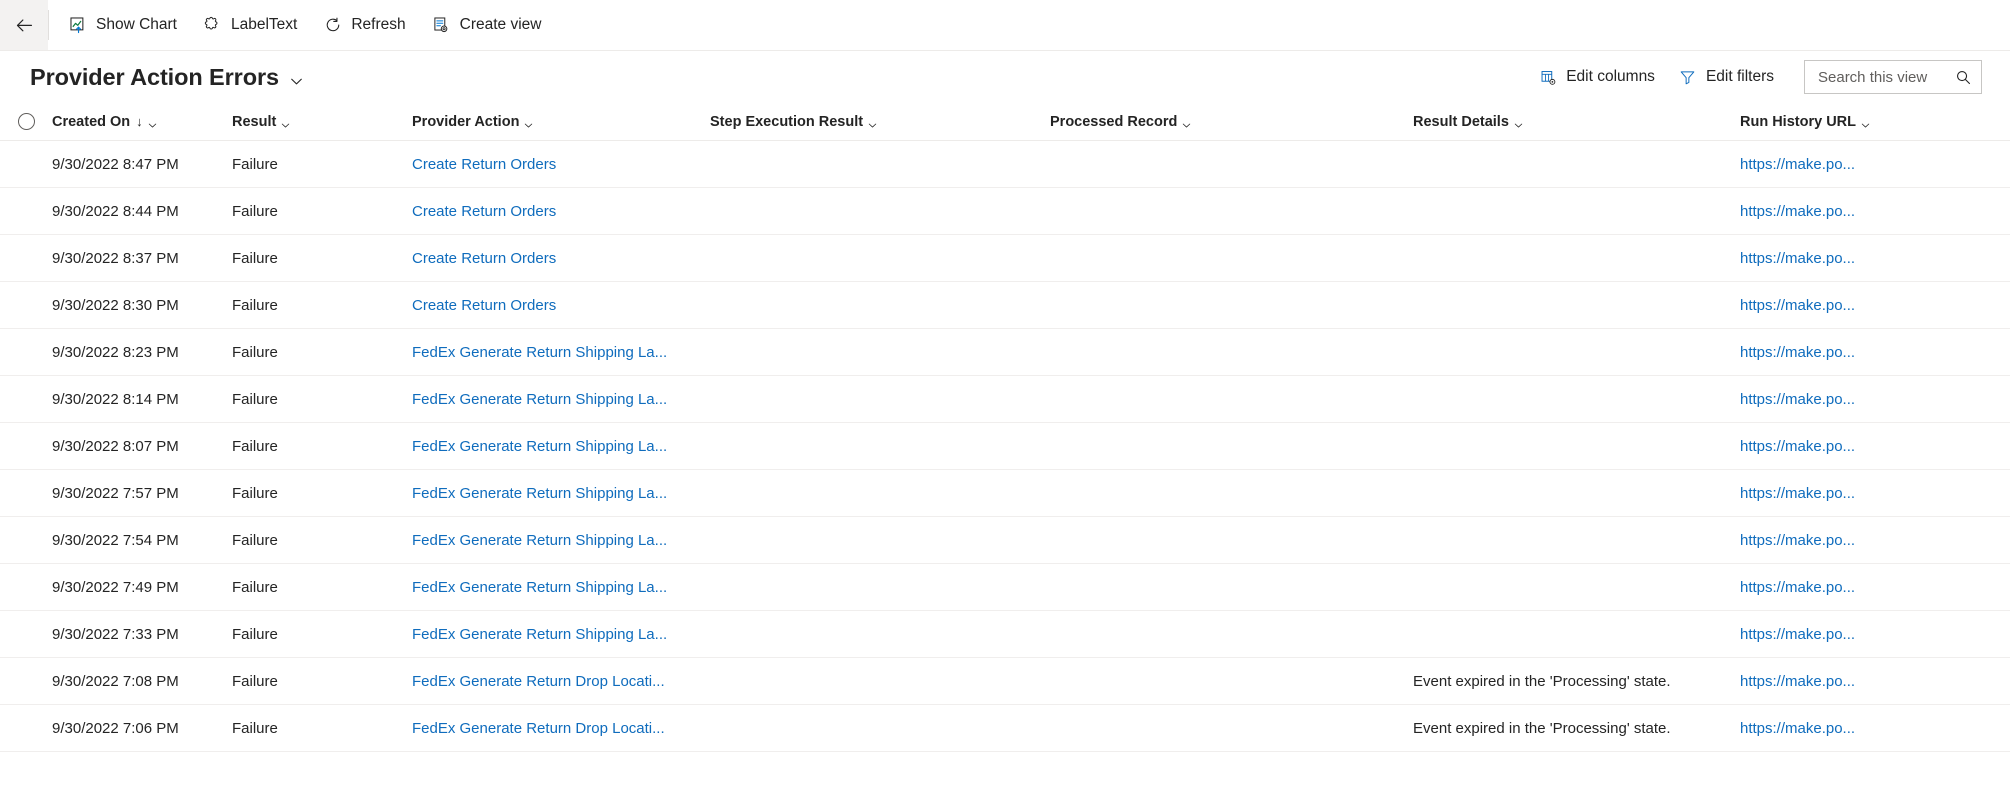 This screenshot has width=2010, height=785. What do you see at coordinates (115, 634) in the screenshot?
I see `cell-created-on: 9/30/2022 7:33 PM` at bounding box center [115, 634].